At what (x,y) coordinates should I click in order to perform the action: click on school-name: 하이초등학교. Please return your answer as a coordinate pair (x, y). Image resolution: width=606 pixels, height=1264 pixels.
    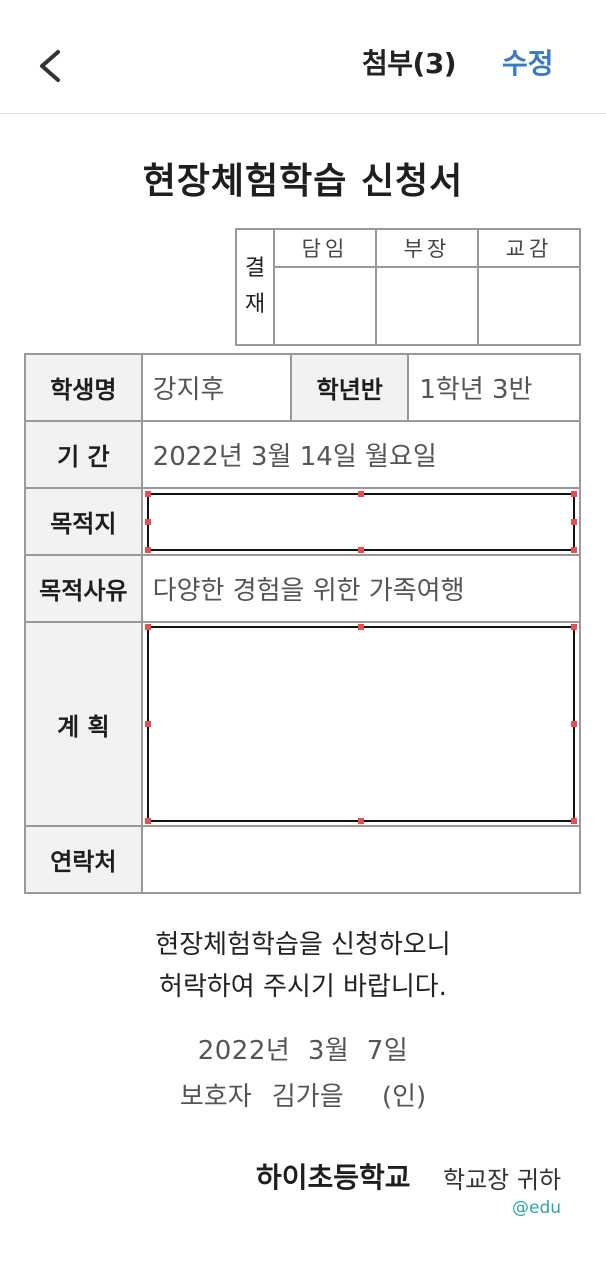
    Looking at the image, I should click on (333, 1177).